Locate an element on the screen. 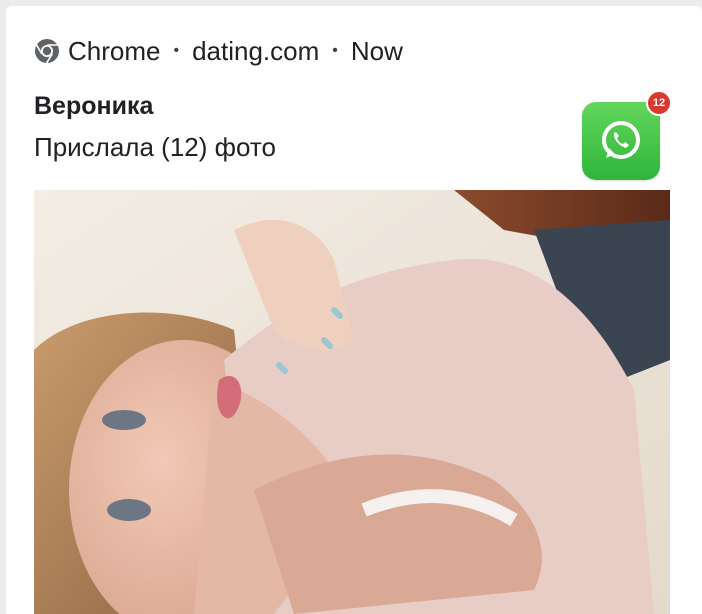 The image size is (702, 614). whatsapp-icon is located at coordinates (621, 141).